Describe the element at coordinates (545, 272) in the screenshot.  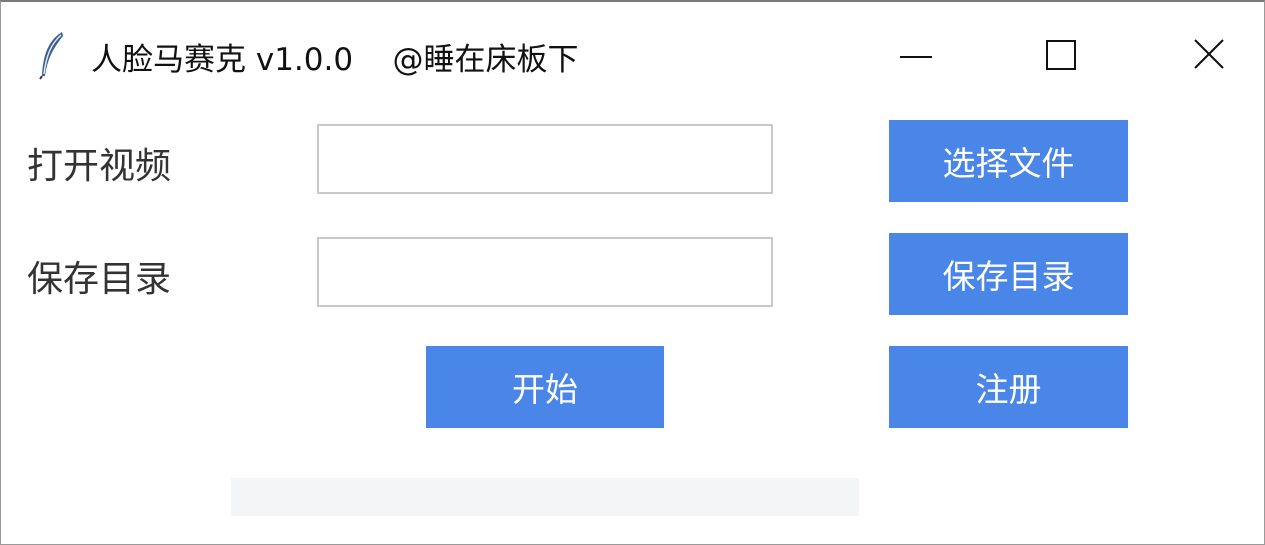
I see `save-dir-input` at that location.